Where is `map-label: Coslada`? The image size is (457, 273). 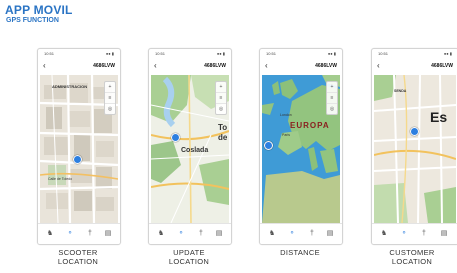 map-label: Coslada is located at coordinates (195, 150).